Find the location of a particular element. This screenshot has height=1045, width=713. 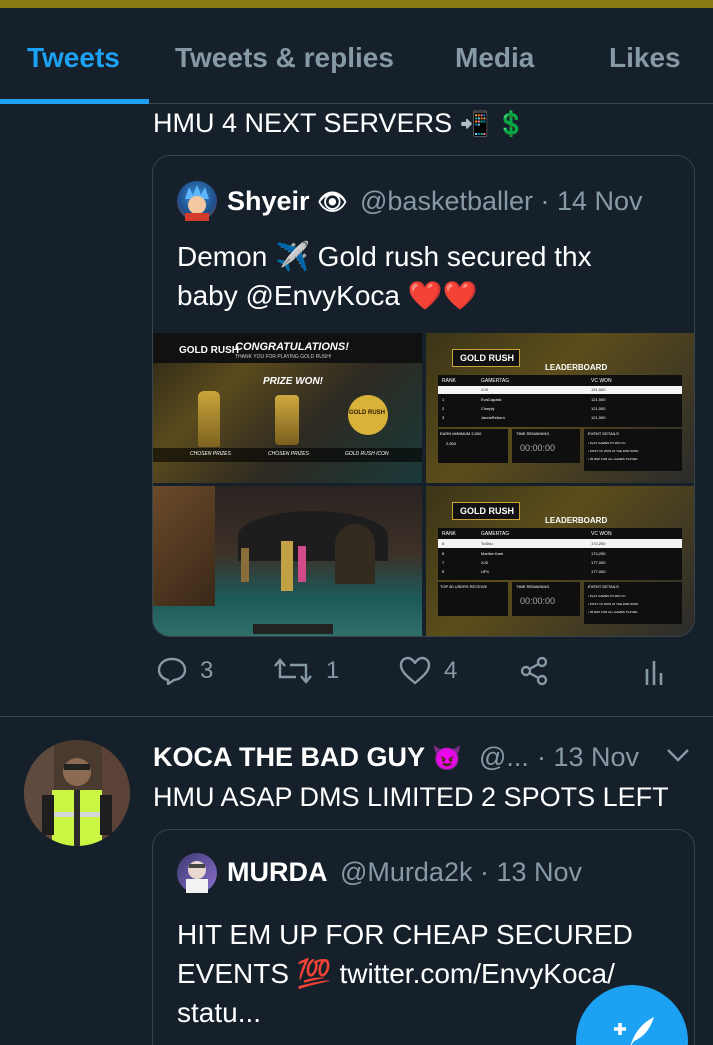

table-cell: 8 is located at coordinates (443, 553).